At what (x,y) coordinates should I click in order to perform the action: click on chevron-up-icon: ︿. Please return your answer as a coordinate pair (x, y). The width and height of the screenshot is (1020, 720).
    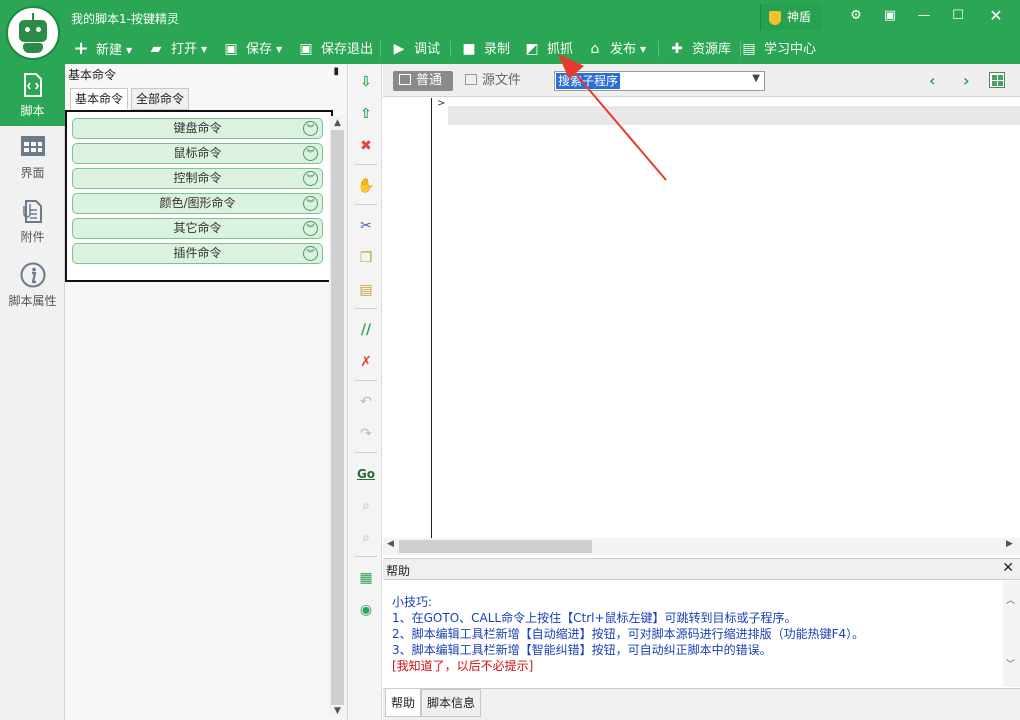
    Looking at the image, I should click on (1010, 599).